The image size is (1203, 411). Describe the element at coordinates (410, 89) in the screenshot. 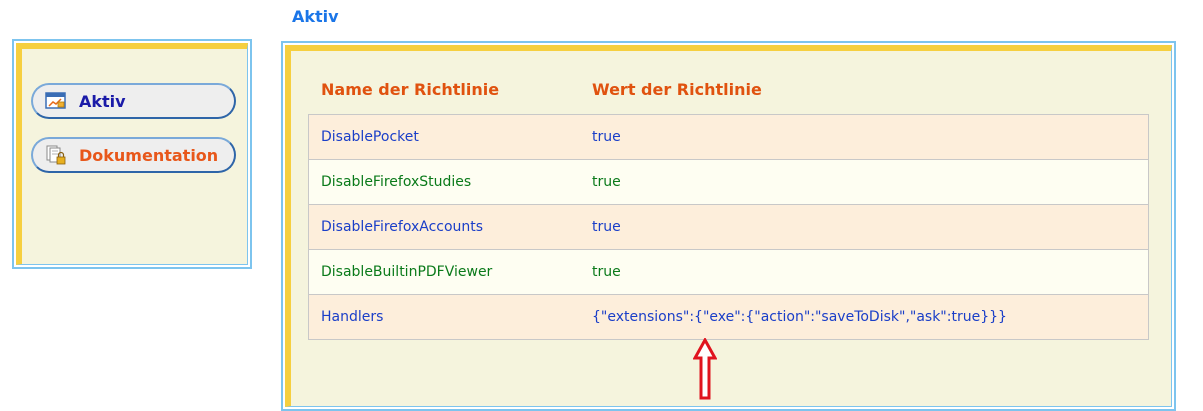

I see `column-header-name: Name der Richtlinie` at that location.